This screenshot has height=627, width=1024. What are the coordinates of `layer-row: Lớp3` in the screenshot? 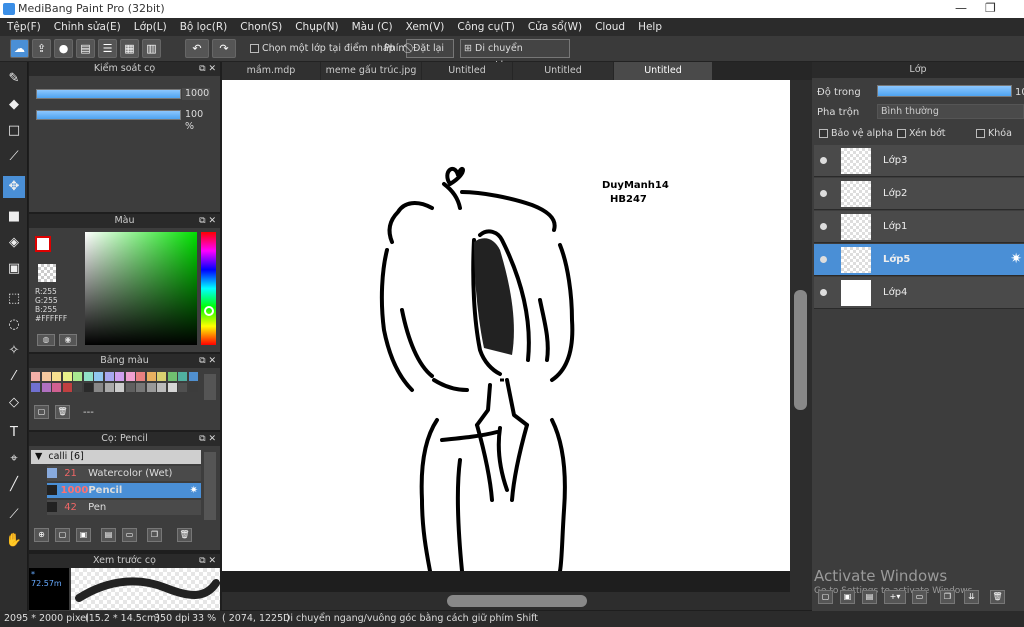 It's located at (919, 161).